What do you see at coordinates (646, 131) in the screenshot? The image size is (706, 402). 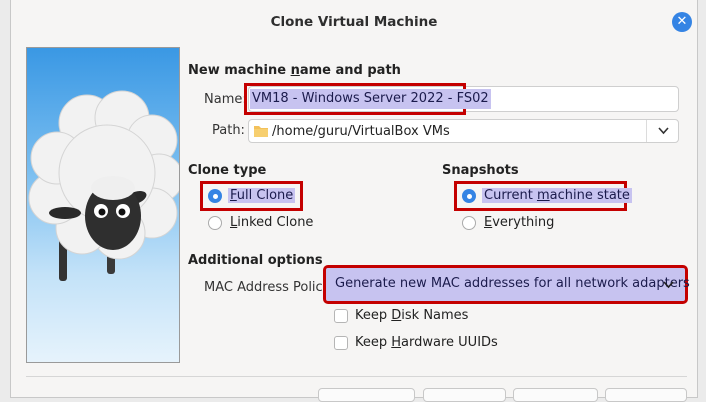 I see `path-divider` at bounding box center [646, 131].